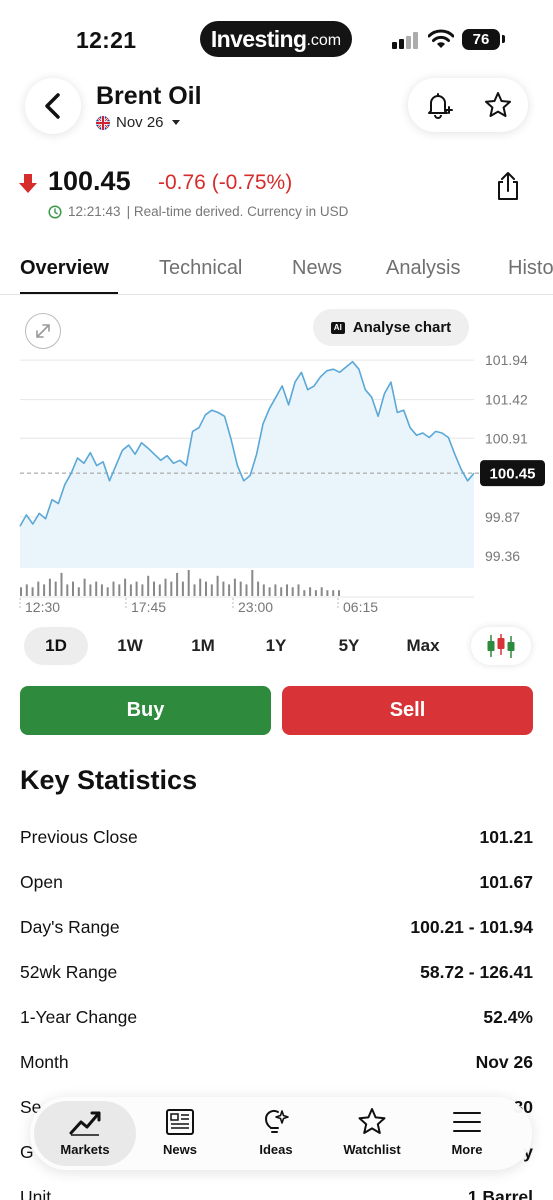 This screenshot has height=1200, width=553. I want to click on sell-button: Sell, so click(407, 710).